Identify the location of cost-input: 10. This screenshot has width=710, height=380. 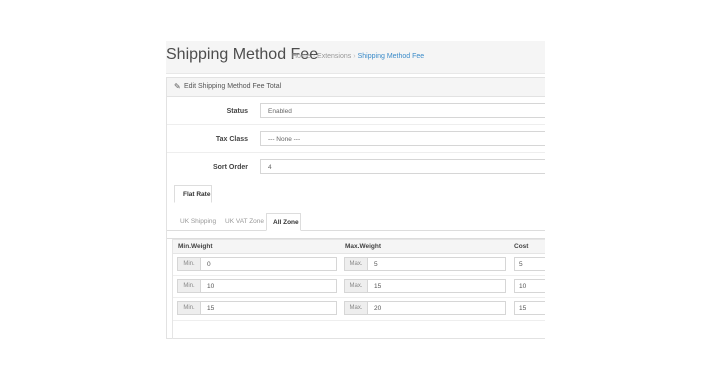
(529, 286).